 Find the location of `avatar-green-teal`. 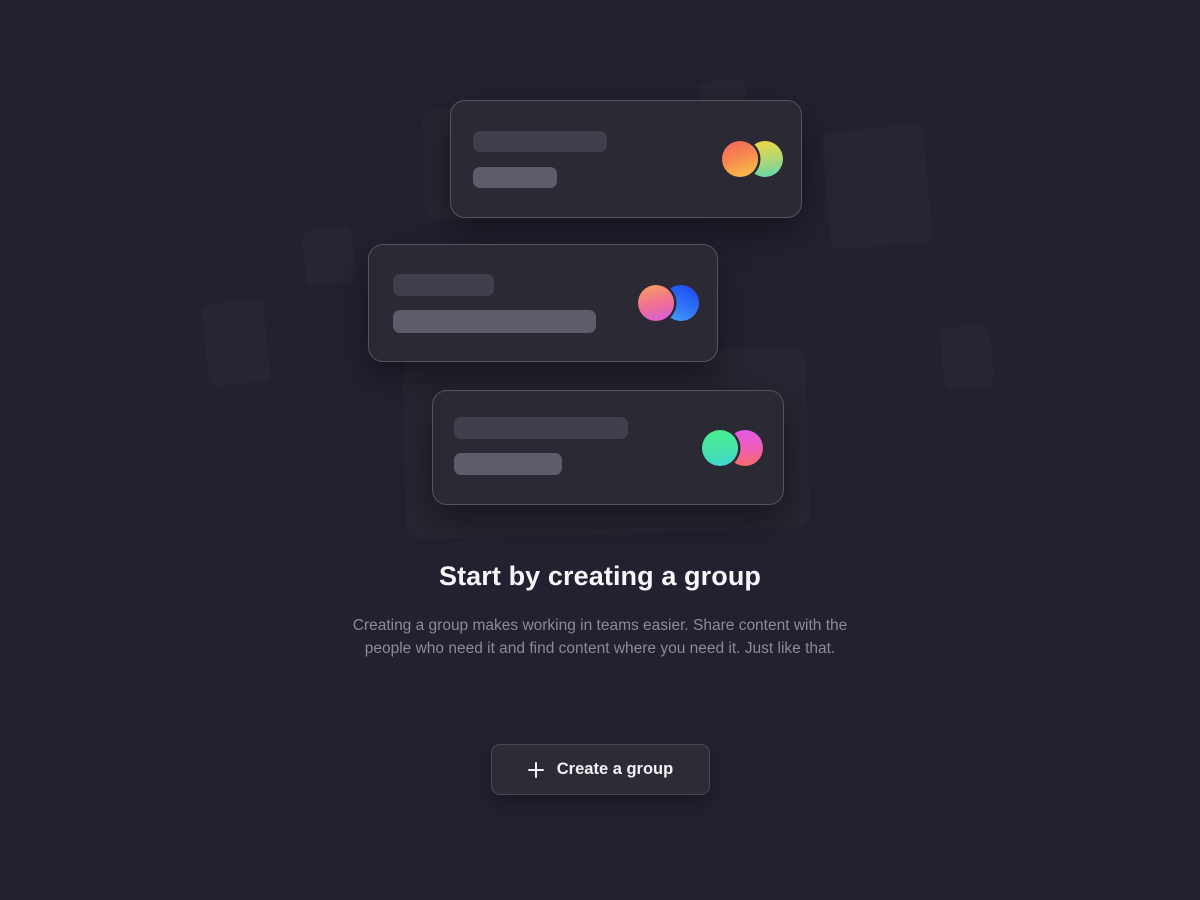

avatar-green-teal is located at coordinates (720, 447).